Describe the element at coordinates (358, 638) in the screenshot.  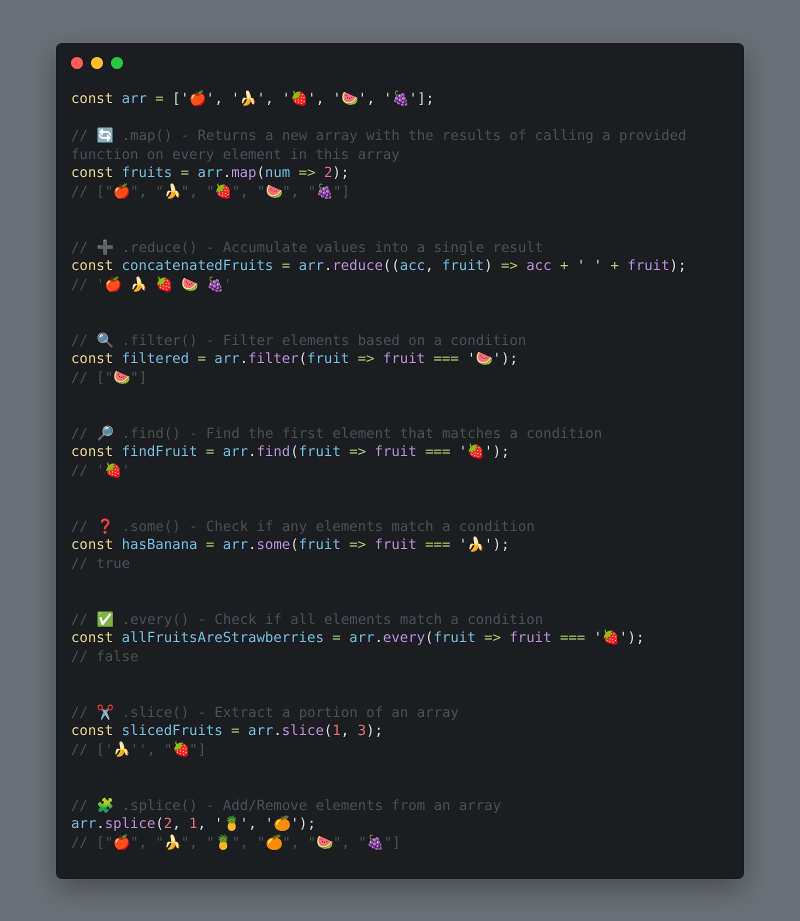
I see `code-line: const allFruitsAreStrawberries = arr.every(fruit => fruit === '🍓');` at that location.